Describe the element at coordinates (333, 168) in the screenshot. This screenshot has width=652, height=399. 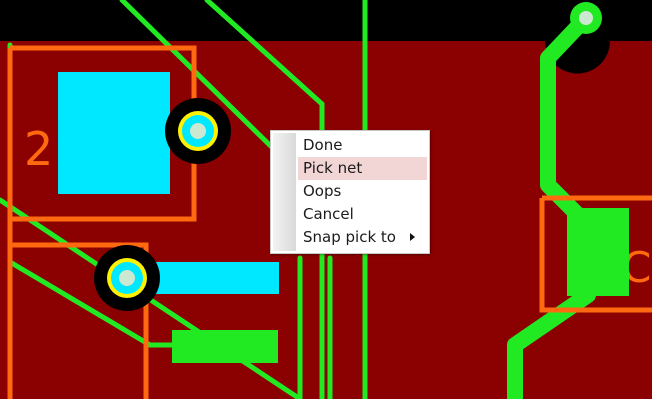
I see `menu-item-label: Pick net` at that location.